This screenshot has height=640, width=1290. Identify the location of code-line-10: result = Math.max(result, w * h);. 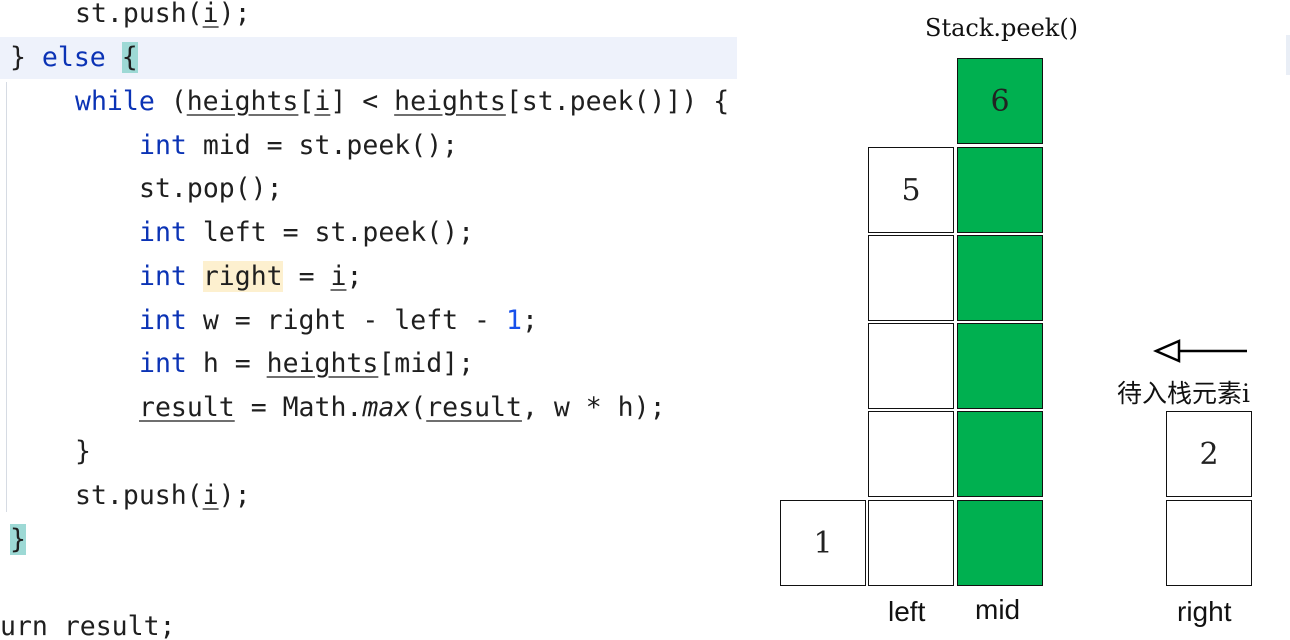
(402, 408).